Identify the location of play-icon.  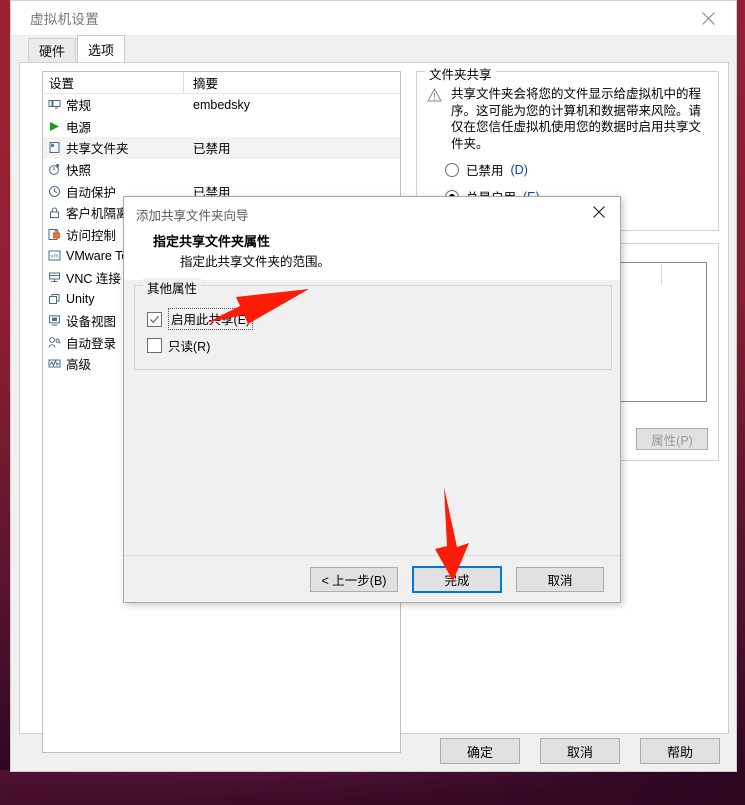
(54, 126).